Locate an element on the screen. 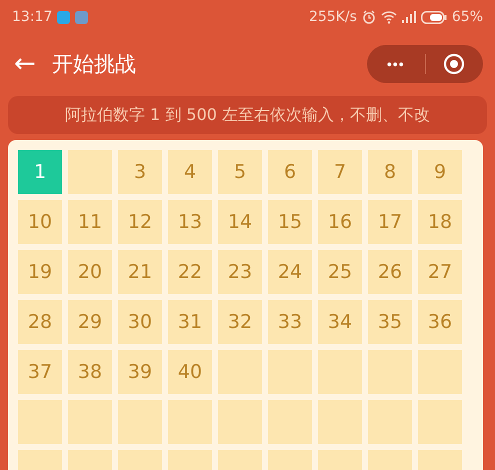 The image size is (495, 470). number-cell: 10 is located at coordinates (40, 222).